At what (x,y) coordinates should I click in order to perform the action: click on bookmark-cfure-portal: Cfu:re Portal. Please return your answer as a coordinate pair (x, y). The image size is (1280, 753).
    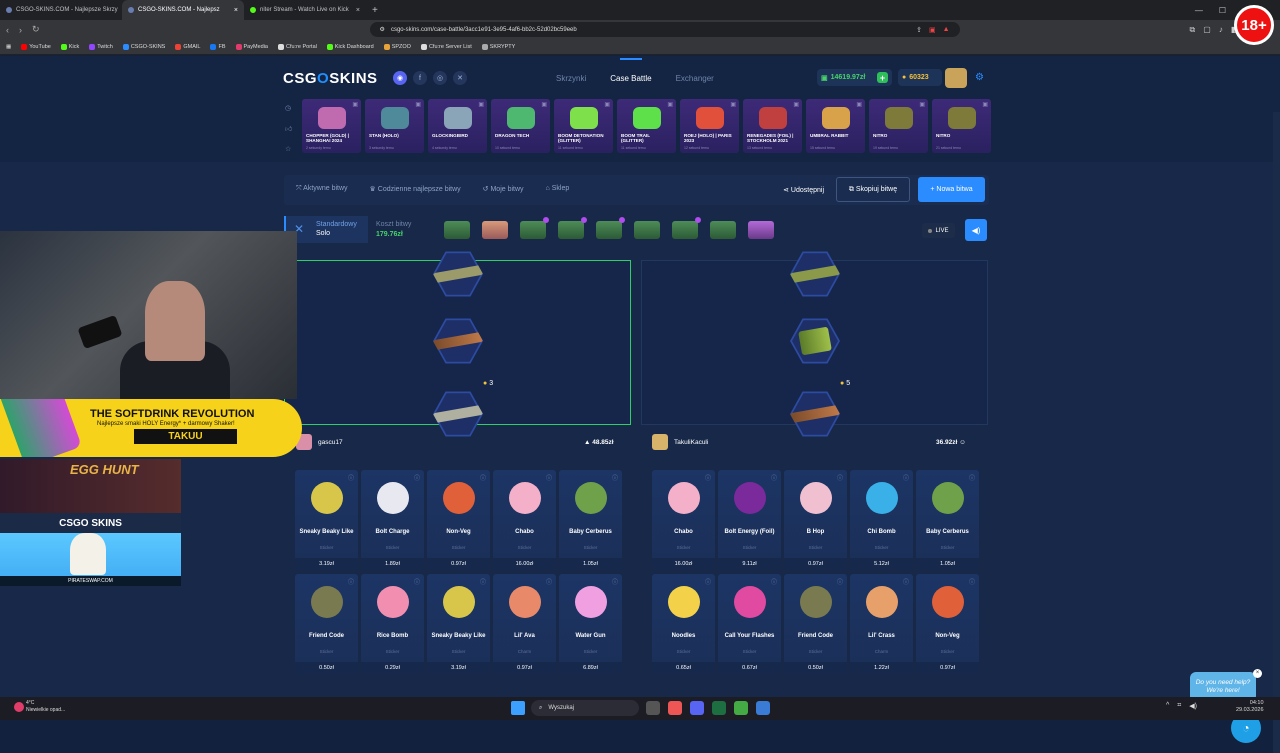
    Looking at the image, I should click on (297, 47).